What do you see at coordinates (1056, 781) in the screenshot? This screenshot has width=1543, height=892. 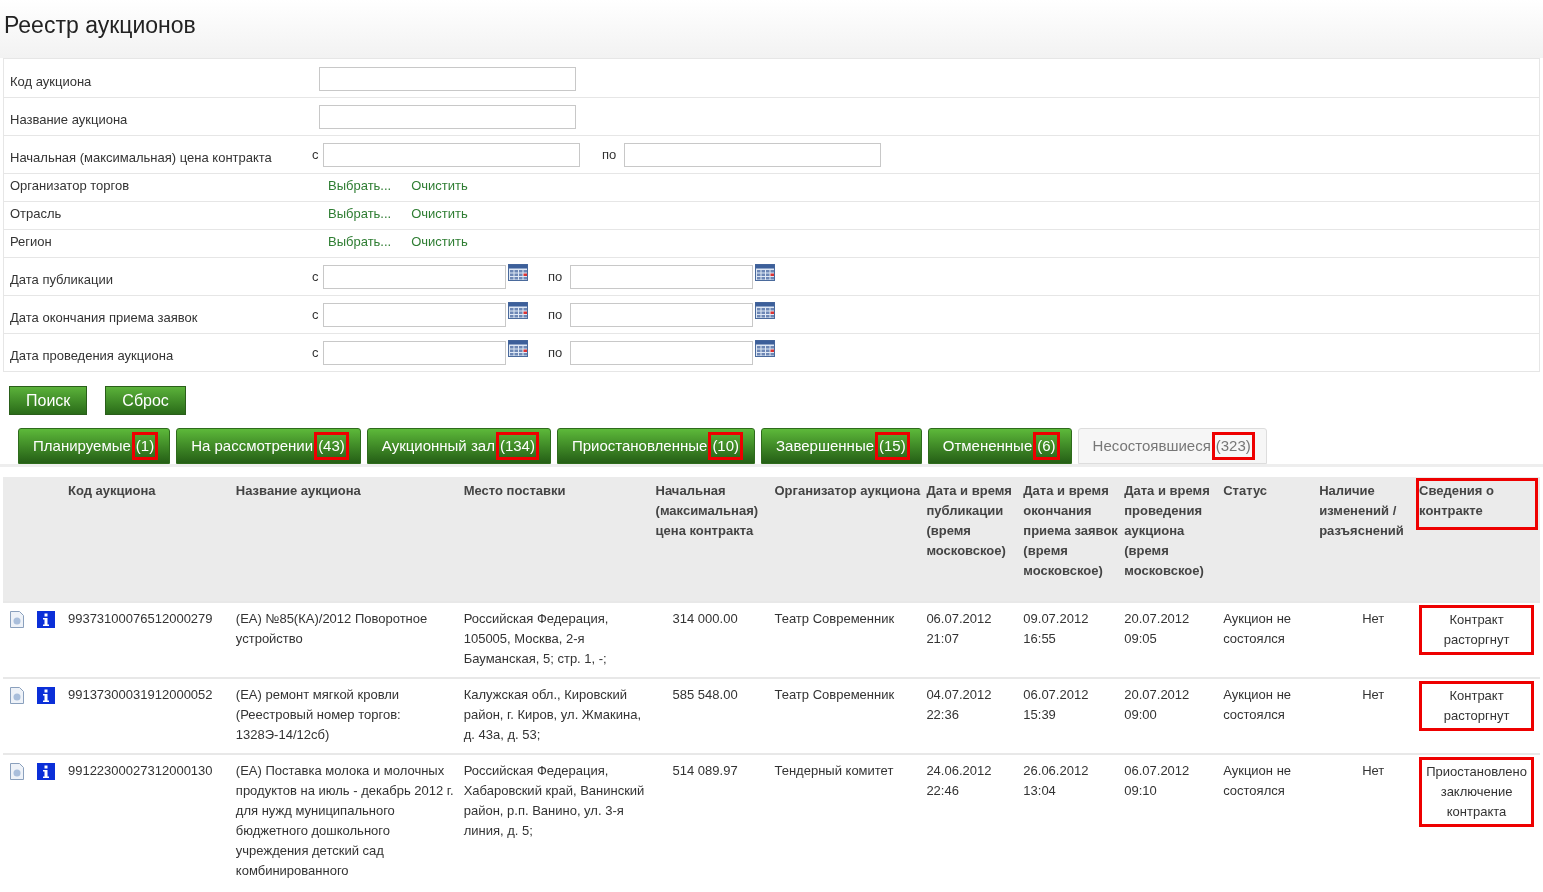 I see `table-cell-text: 26.06.2012 13:04` at bounding box center [1056, 781].